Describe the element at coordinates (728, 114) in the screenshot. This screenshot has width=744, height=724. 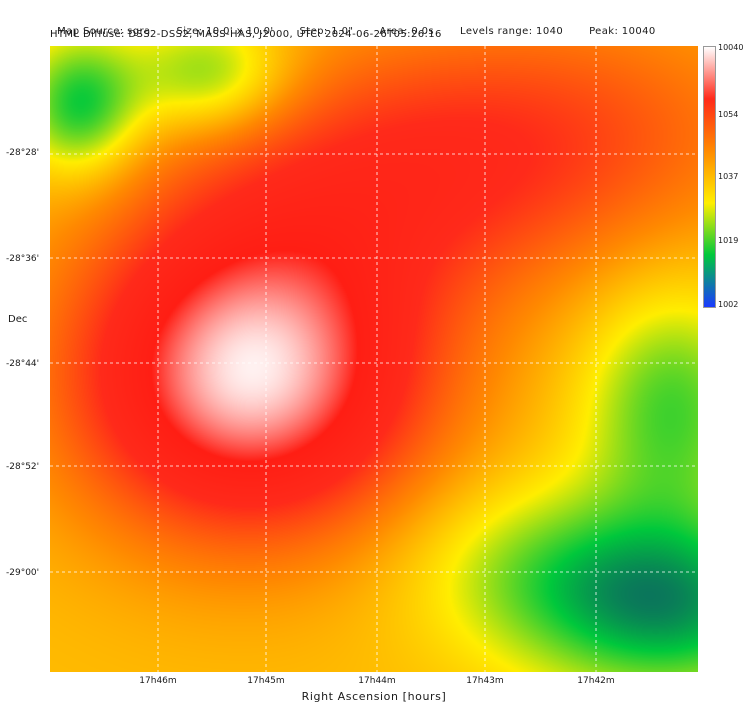
I see `colorbar-tick: 1054` at that location.